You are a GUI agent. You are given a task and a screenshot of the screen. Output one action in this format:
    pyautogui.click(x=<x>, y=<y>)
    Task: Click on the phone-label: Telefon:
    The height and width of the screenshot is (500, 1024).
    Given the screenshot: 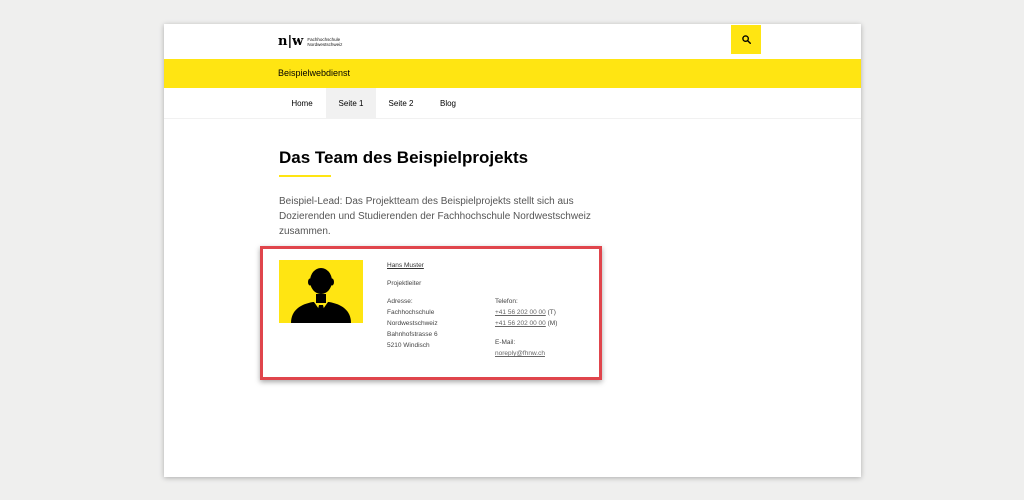 What is the action you would take?
    pyautogui.click(x=506, y=301)
    